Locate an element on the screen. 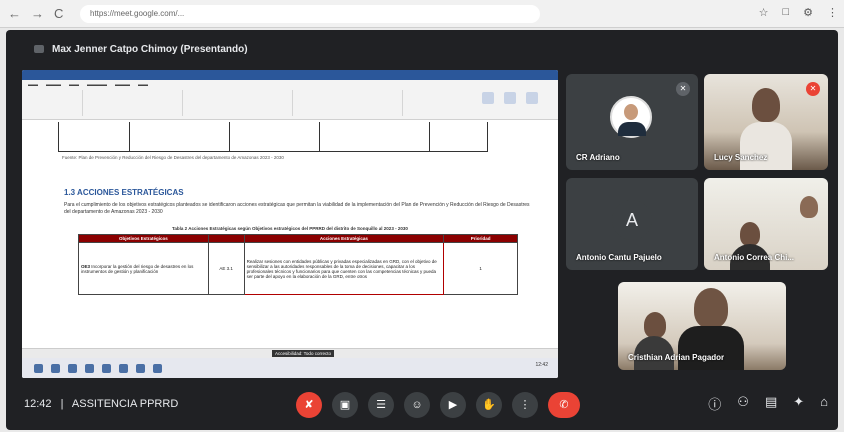 The image size is (844, 432). word-titlebar is located at coordinates (290, 75).